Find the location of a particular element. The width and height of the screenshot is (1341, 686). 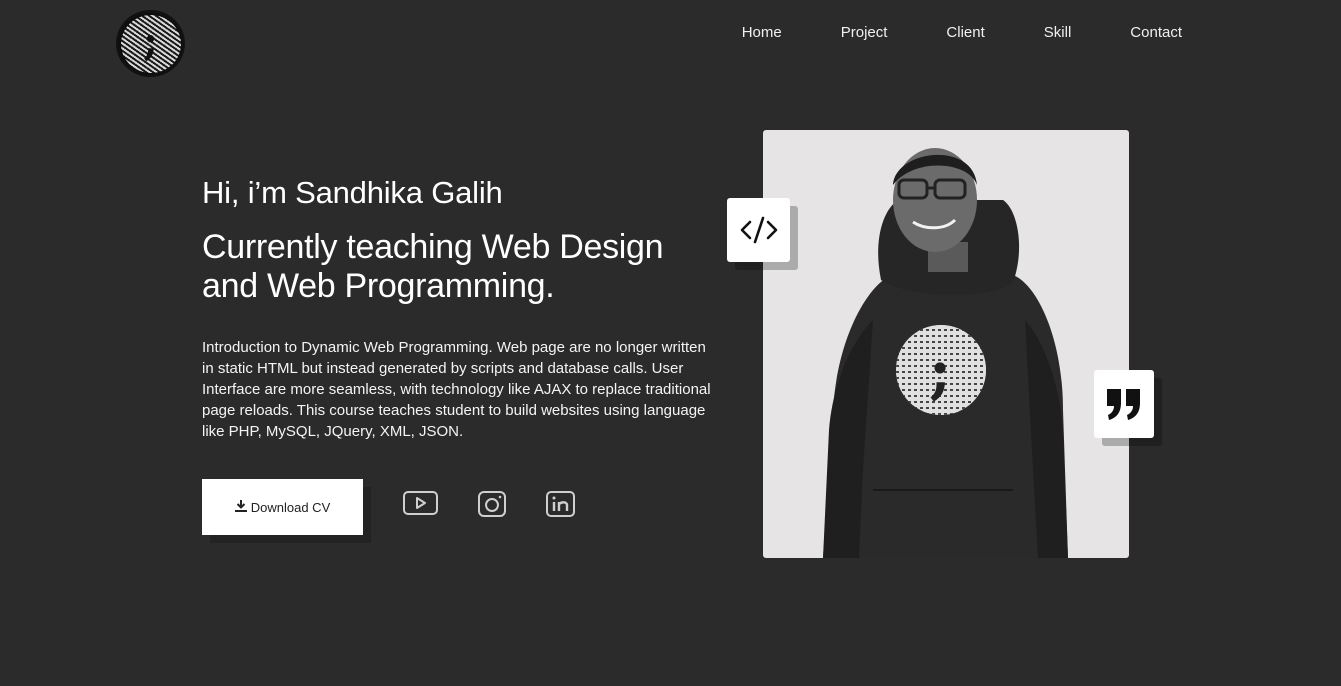

download-cv-button: Download CV is located at coordinates (282, 507).